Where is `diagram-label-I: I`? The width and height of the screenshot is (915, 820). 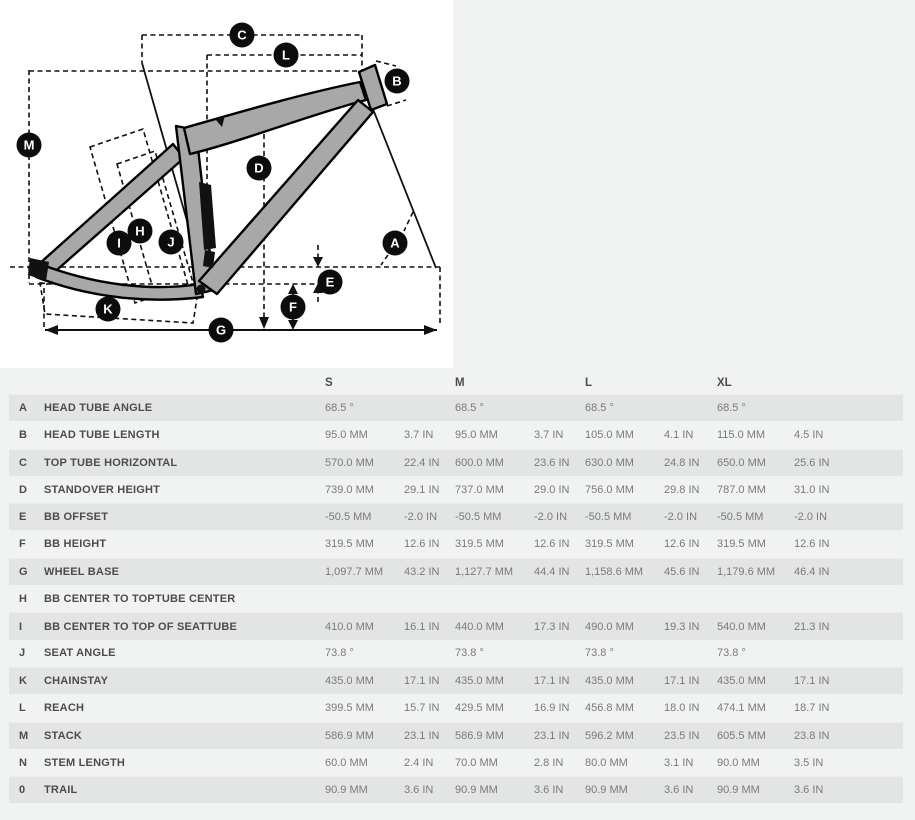
diagram-label-I: I is located at coordinates (119, 243).